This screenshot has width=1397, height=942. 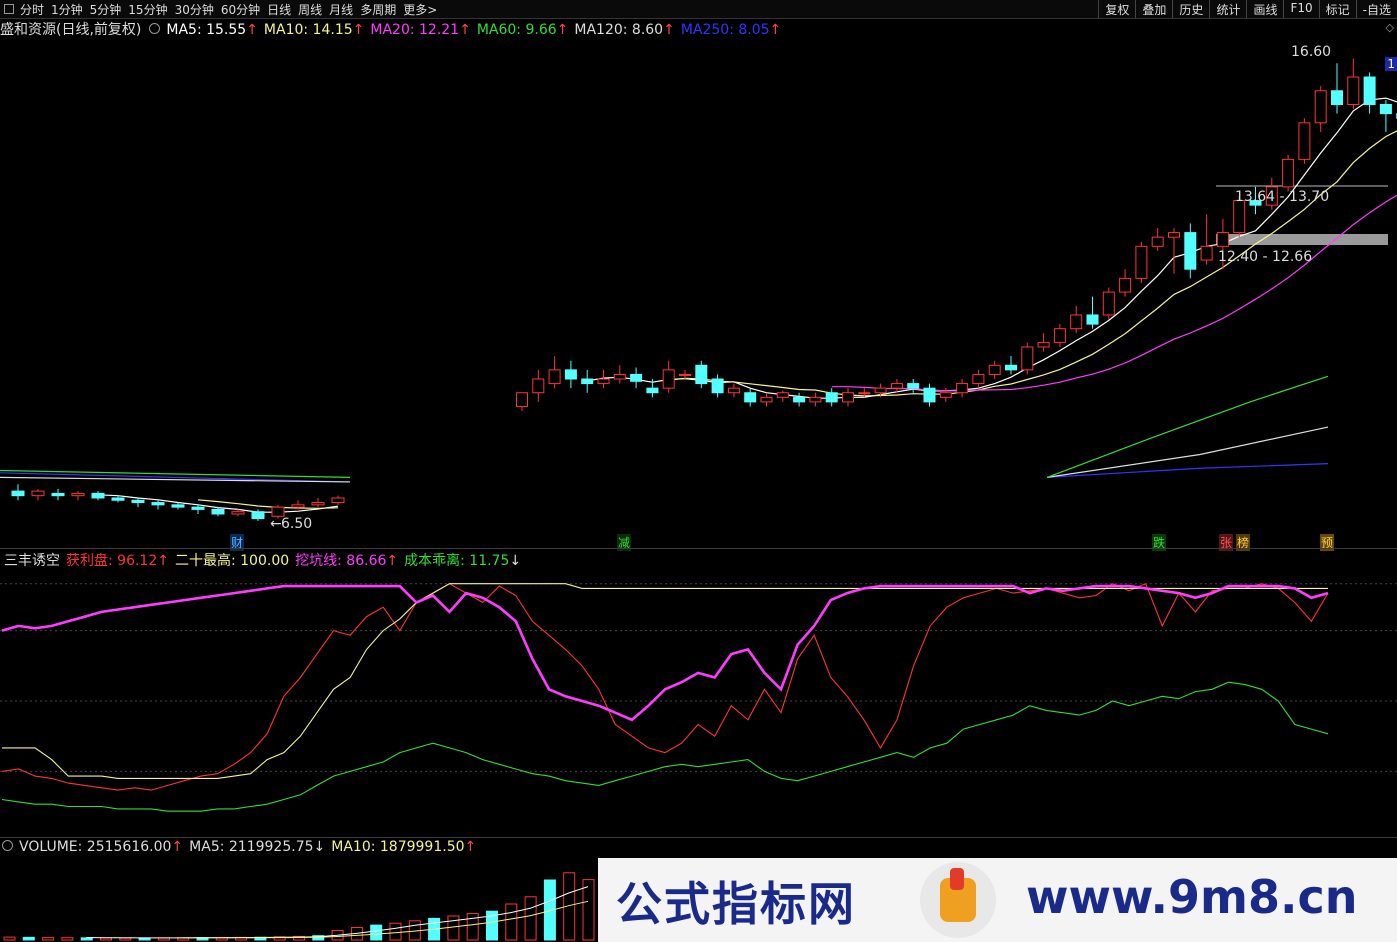 I want to click on tab-10: 更多>, so click(x=420, y=9).